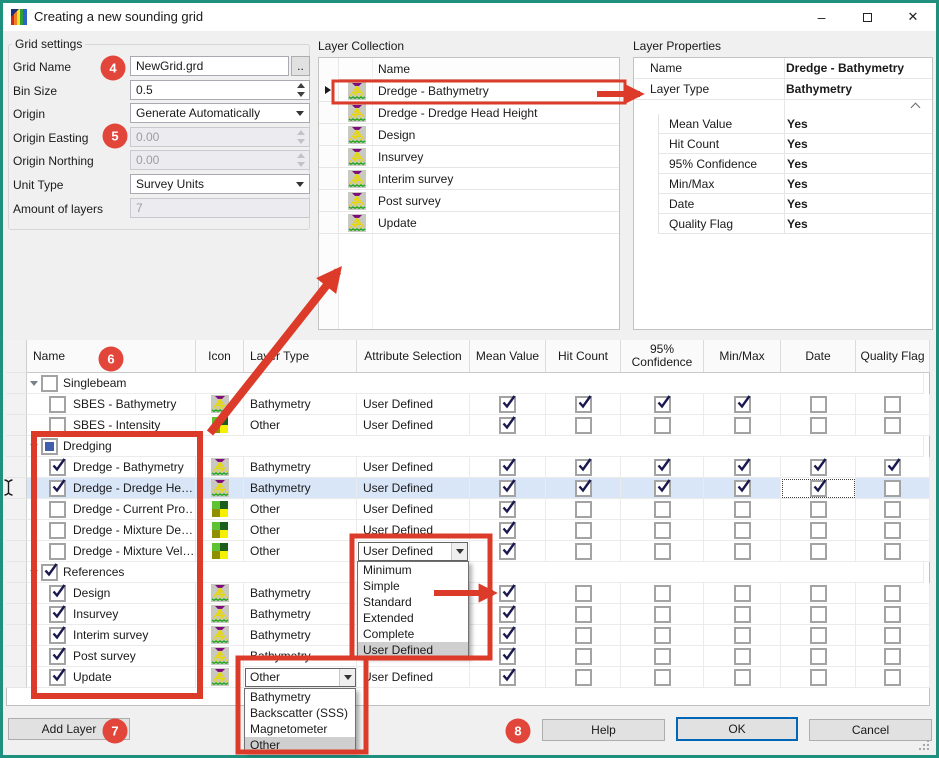  I want to click on close-button: ✕, so click(913, 17).